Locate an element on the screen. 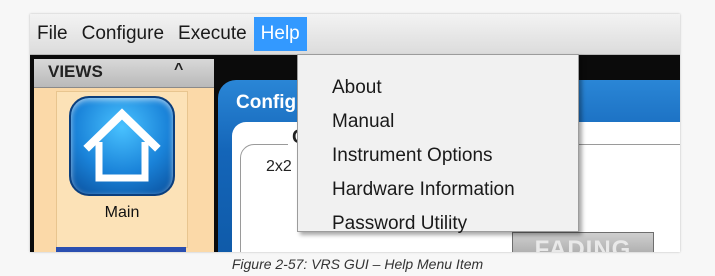 The width and height of the screenshot is (715, 276). menu-configure: Configure is located at coordinates (123, 34).